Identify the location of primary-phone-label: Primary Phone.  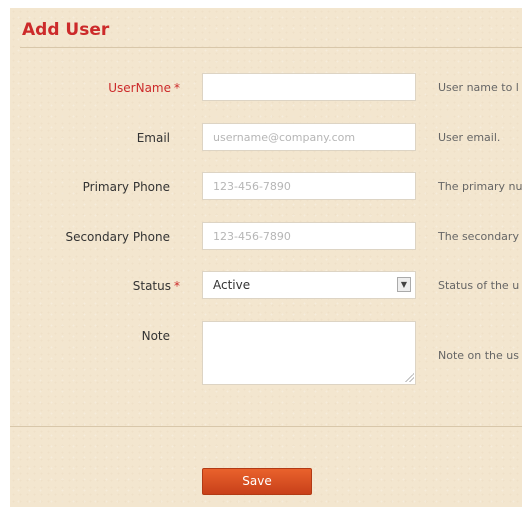
(126, 187).